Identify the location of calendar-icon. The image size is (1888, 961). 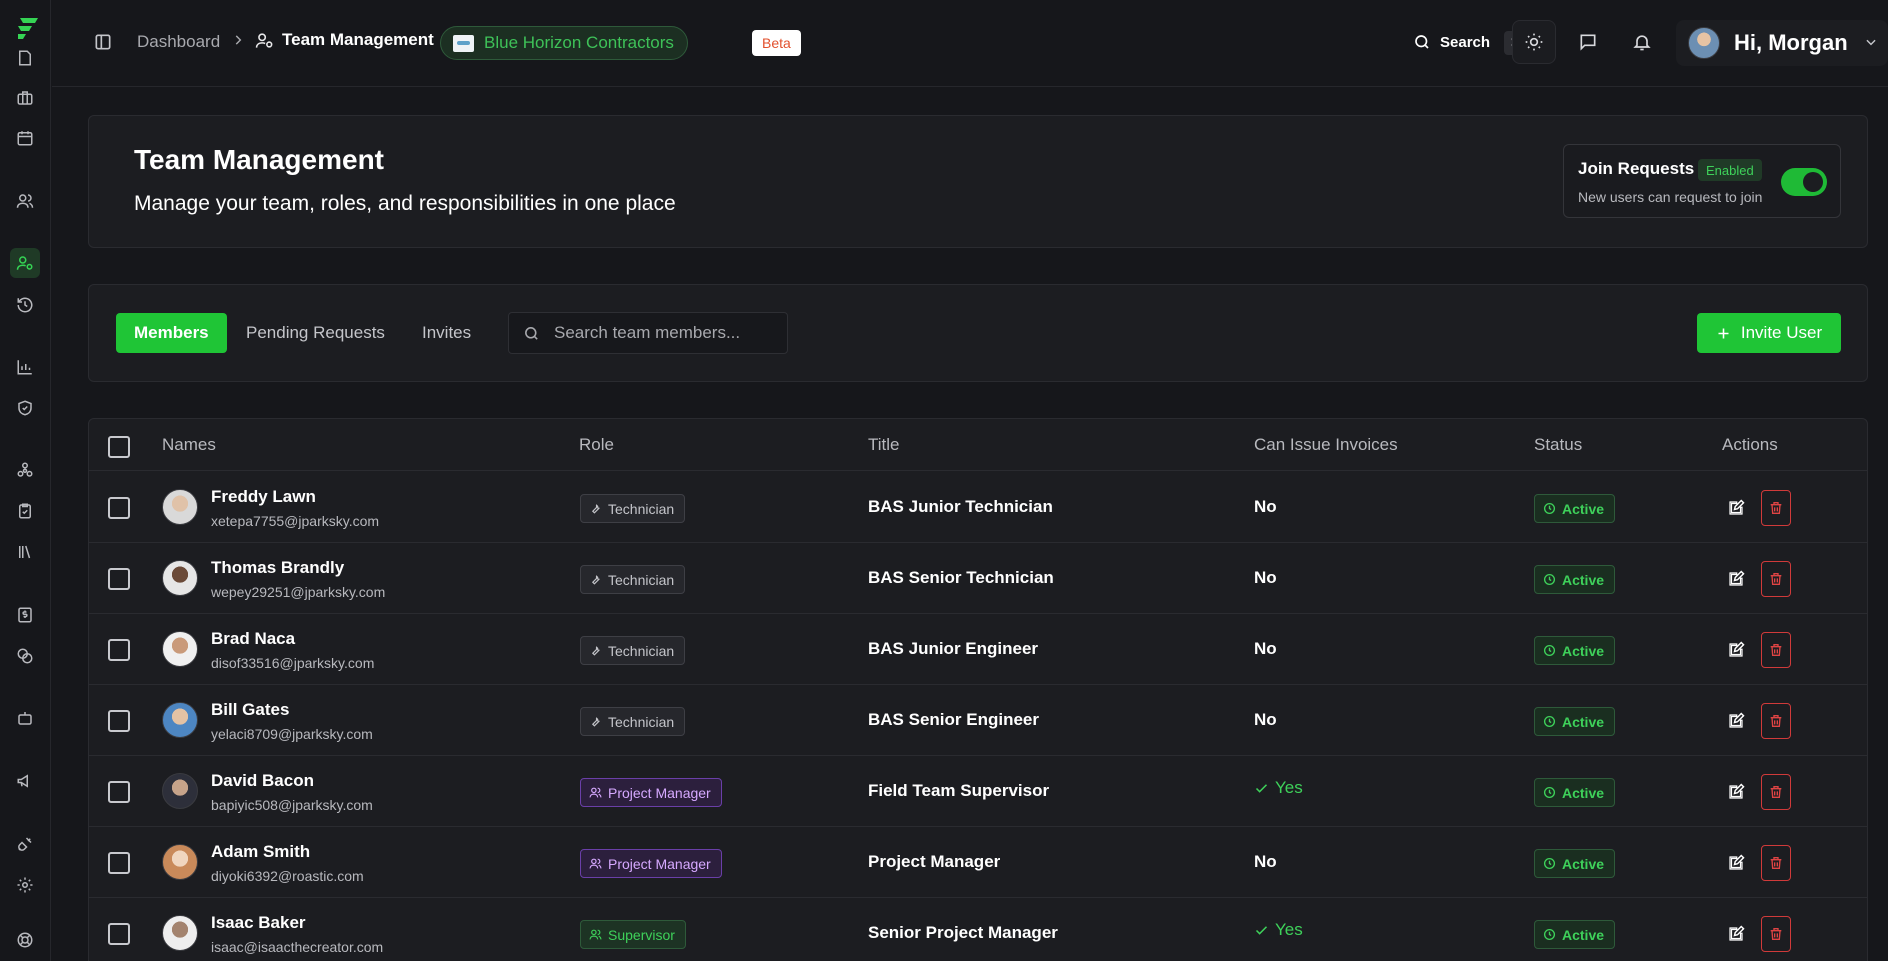
(25, 138).